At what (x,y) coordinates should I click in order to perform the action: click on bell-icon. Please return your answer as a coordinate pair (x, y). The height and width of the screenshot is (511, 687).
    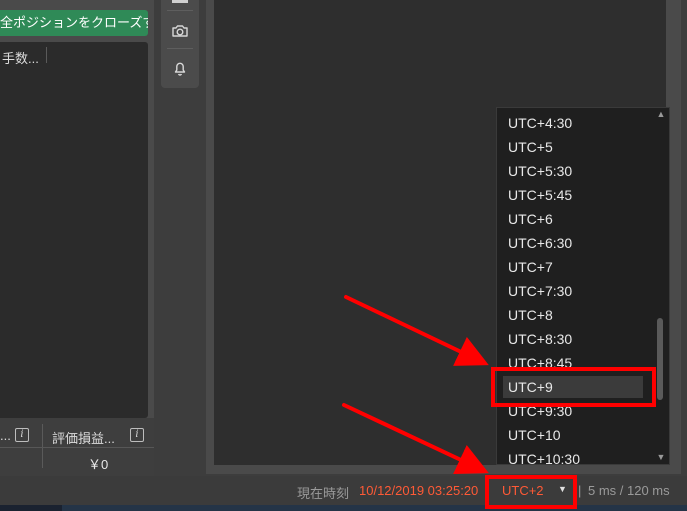
    Looking at the image, I should click on (180, 68).